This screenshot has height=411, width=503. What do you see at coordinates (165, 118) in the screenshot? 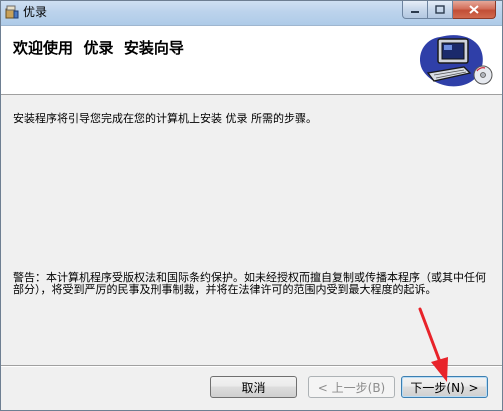
I see `intro-text: 安装程序将引导您完成在您的计算机上安装 优录 所需的步骤。` at bounding box center [165, 118].